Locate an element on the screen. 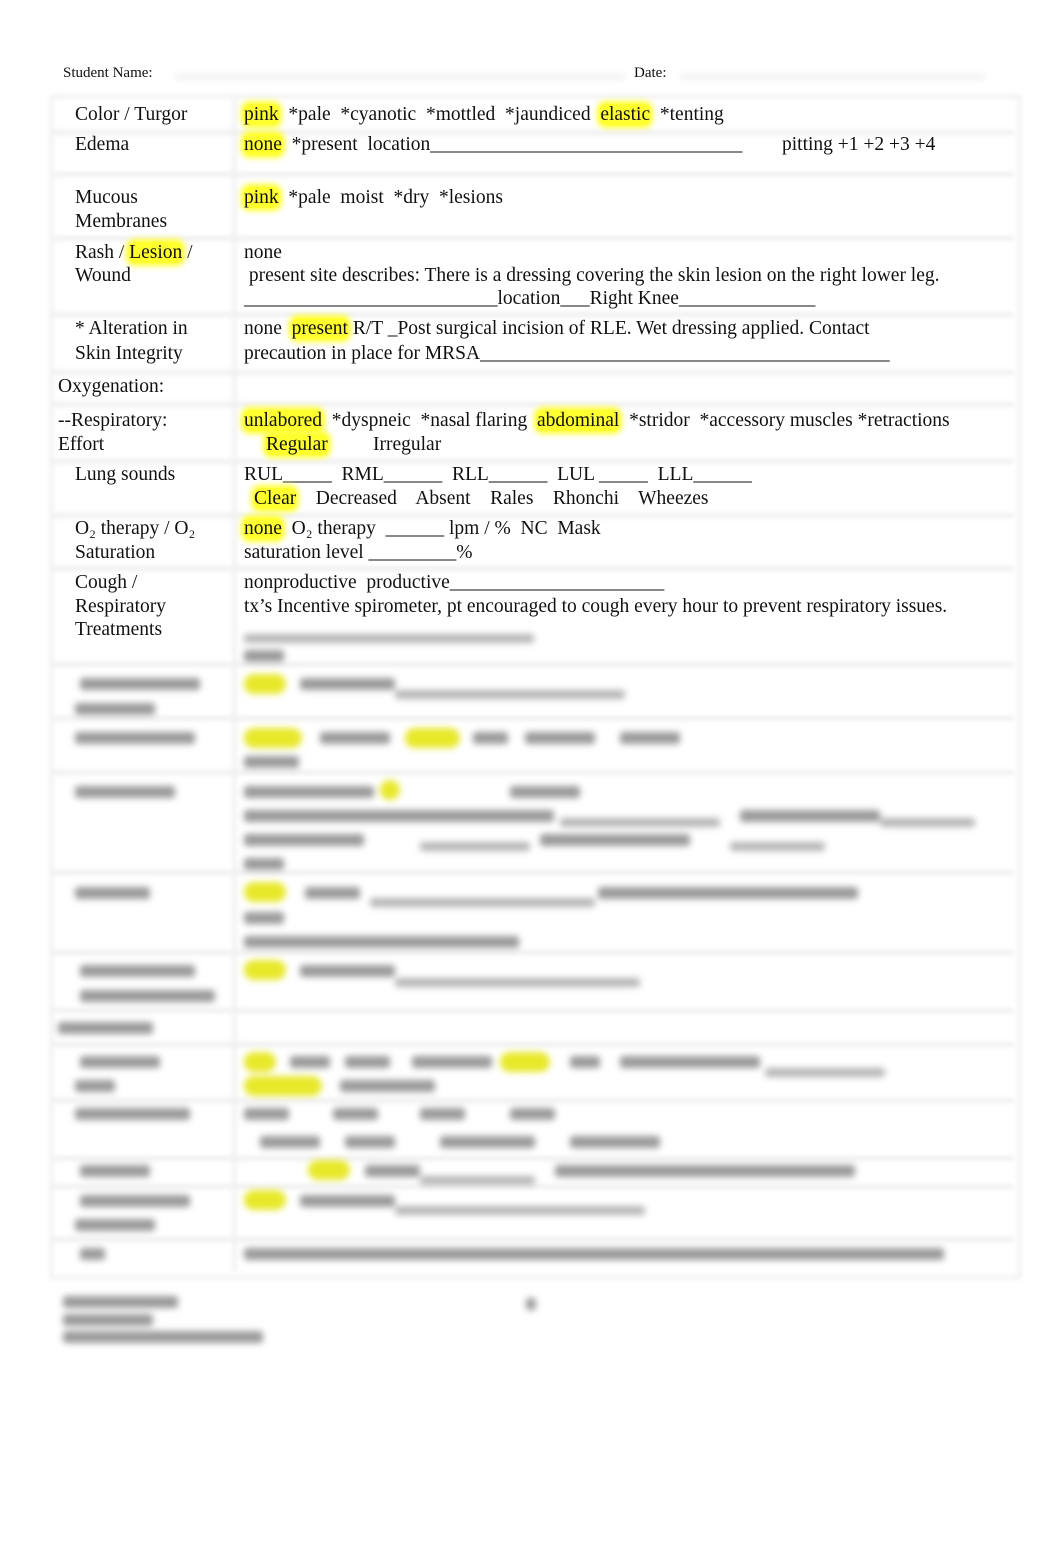  saturation-level: saturation level _________% is located at coordinates (358, 553).